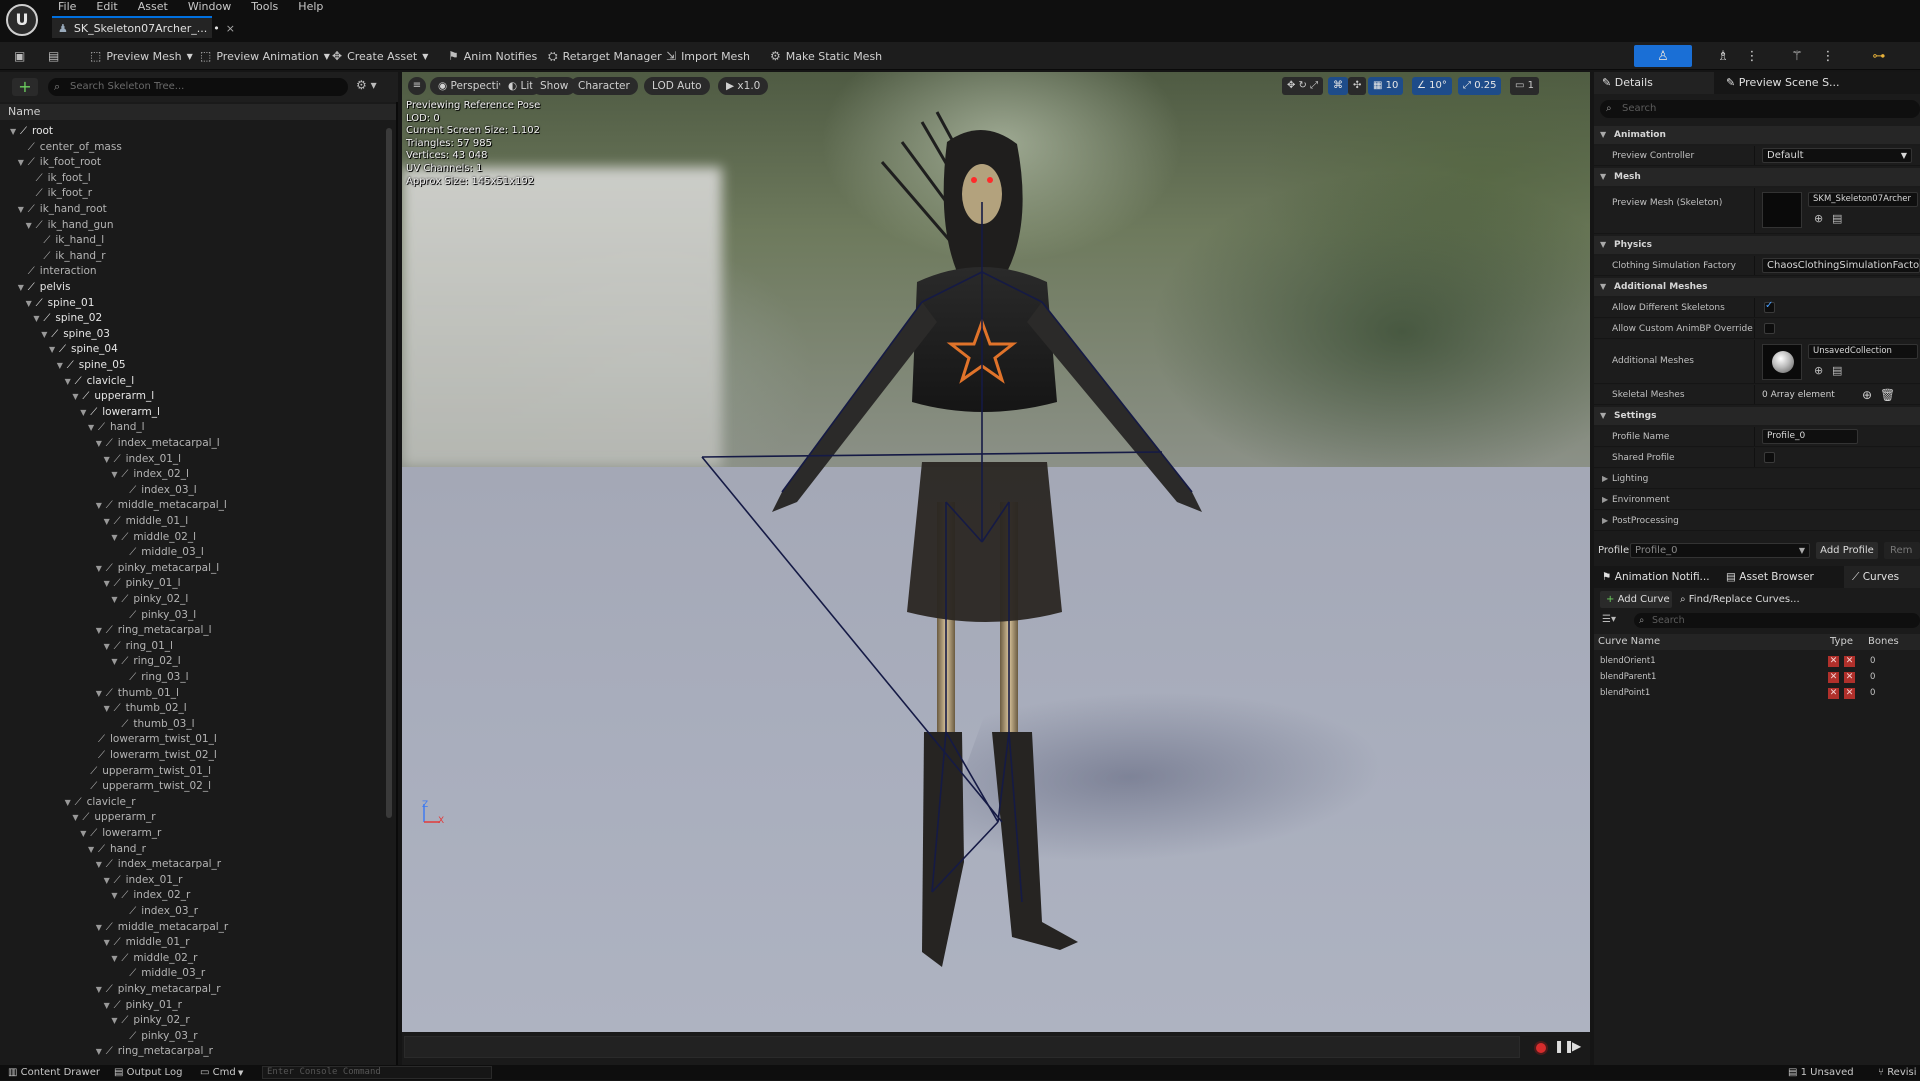  Describe the element at coordinates (193, 817) in the screenshot. I see `bone-row-upperarm-r: ▼ ⟋ upperarm_r` at that location.